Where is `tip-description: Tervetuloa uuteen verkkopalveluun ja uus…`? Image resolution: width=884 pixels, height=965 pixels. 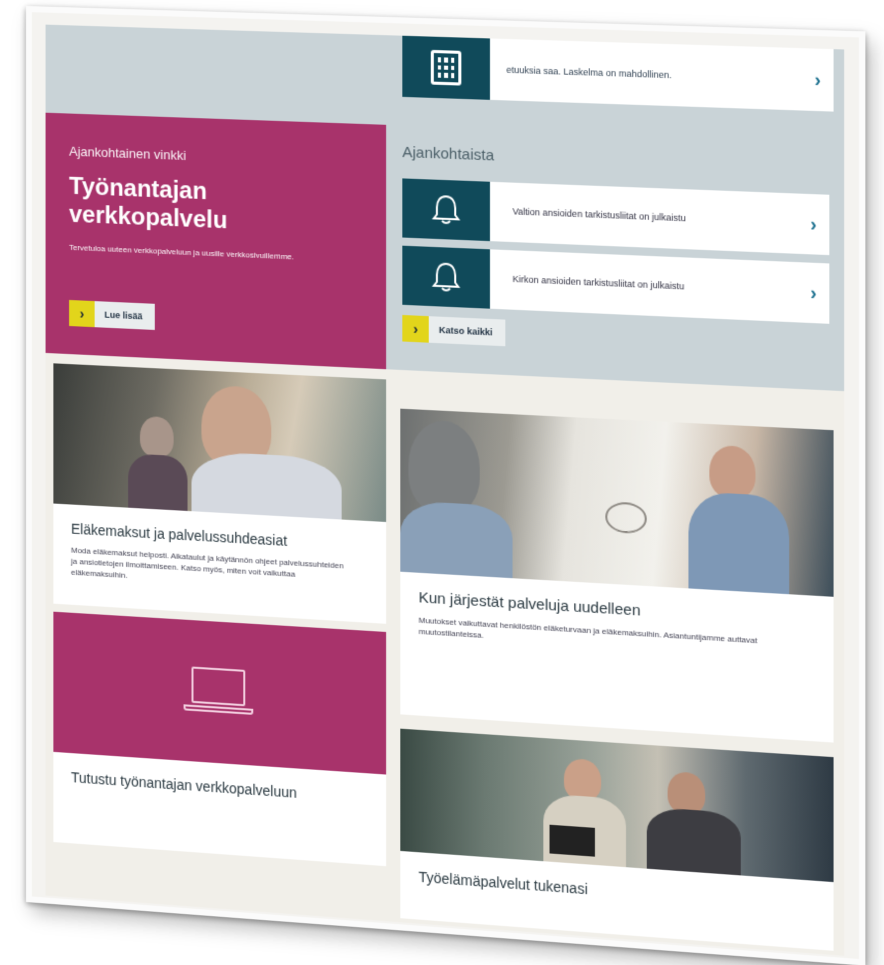
tip-description: Tervetuloa uuteen verkkopalveluun ja uus… is located at coordinates (188, 252).